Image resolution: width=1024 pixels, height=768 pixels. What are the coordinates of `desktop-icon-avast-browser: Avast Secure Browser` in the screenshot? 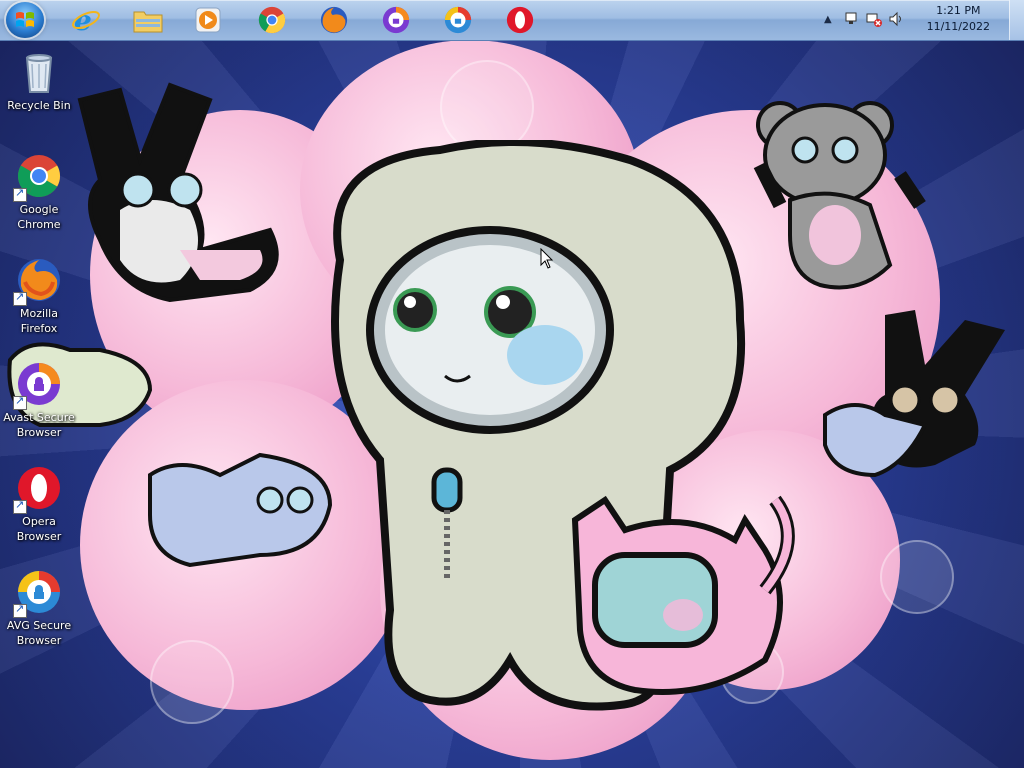 It's located at (39, 400).